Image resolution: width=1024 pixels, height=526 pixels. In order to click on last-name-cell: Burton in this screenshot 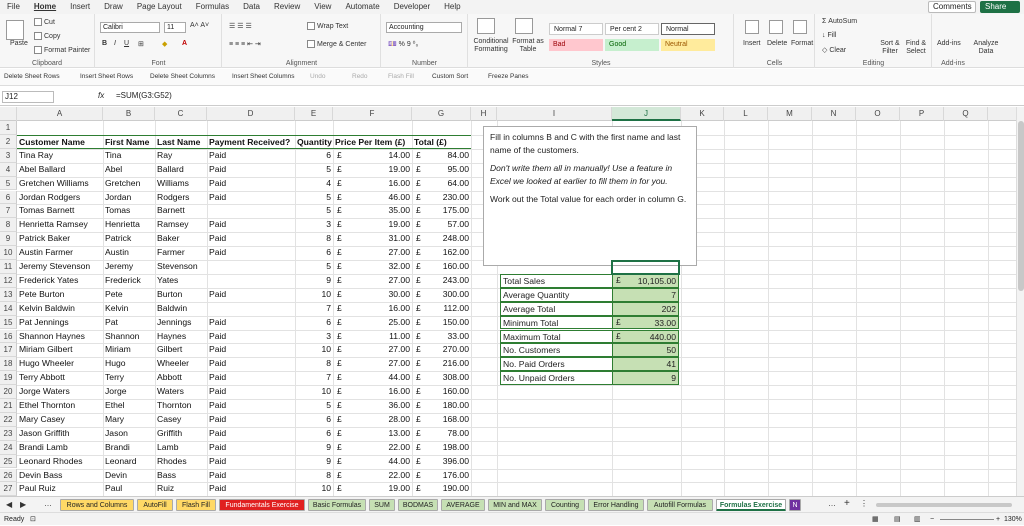, I will do `click(181, 295)`.